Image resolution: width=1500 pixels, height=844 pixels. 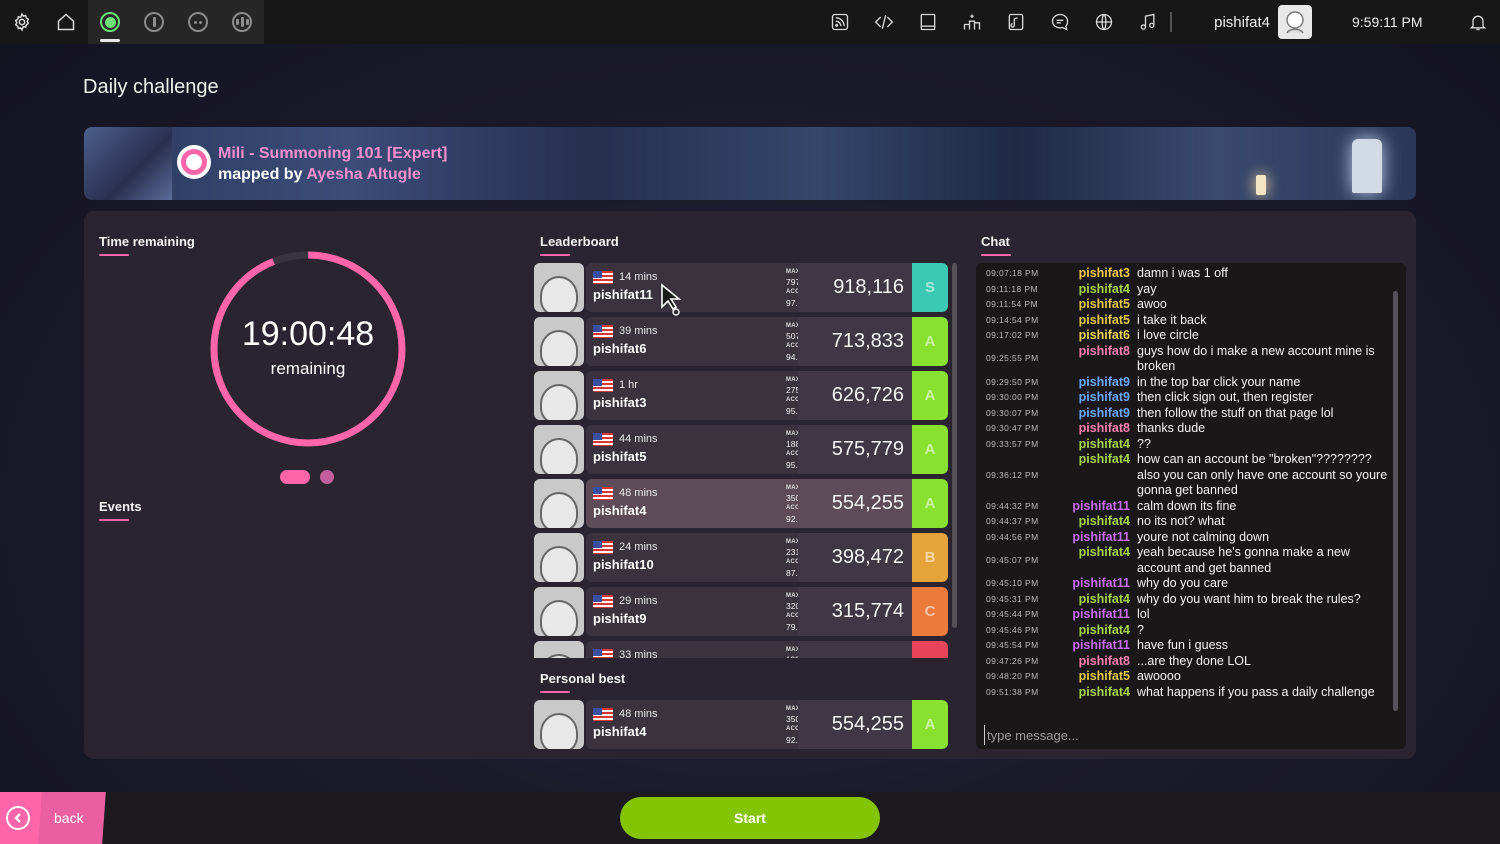 I want to click on globe-icon, so click(x=1104, y=22).